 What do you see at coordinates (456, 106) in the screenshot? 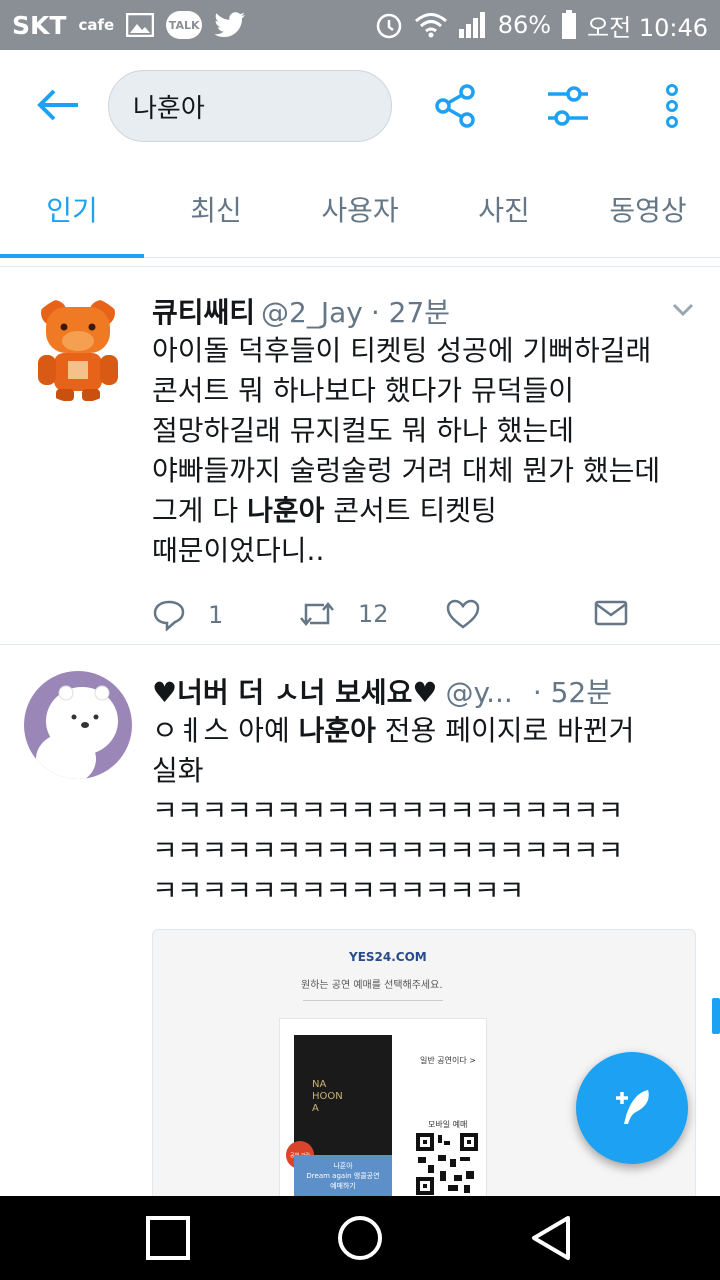
I see `share-icon` at bounding box center [456, 106].